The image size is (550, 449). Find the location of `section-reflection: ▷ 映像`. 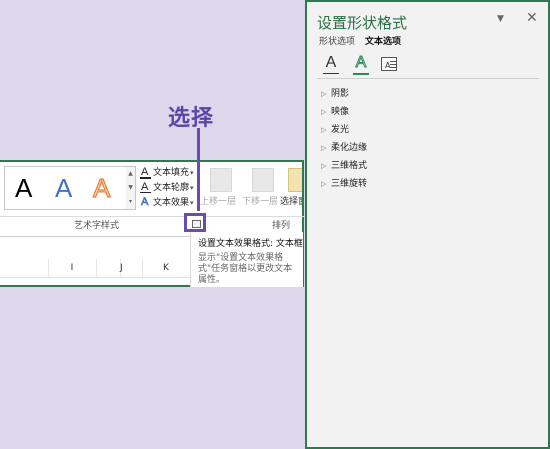

section-reflection: ▷ 映像 is located at coordinates (335, 112).